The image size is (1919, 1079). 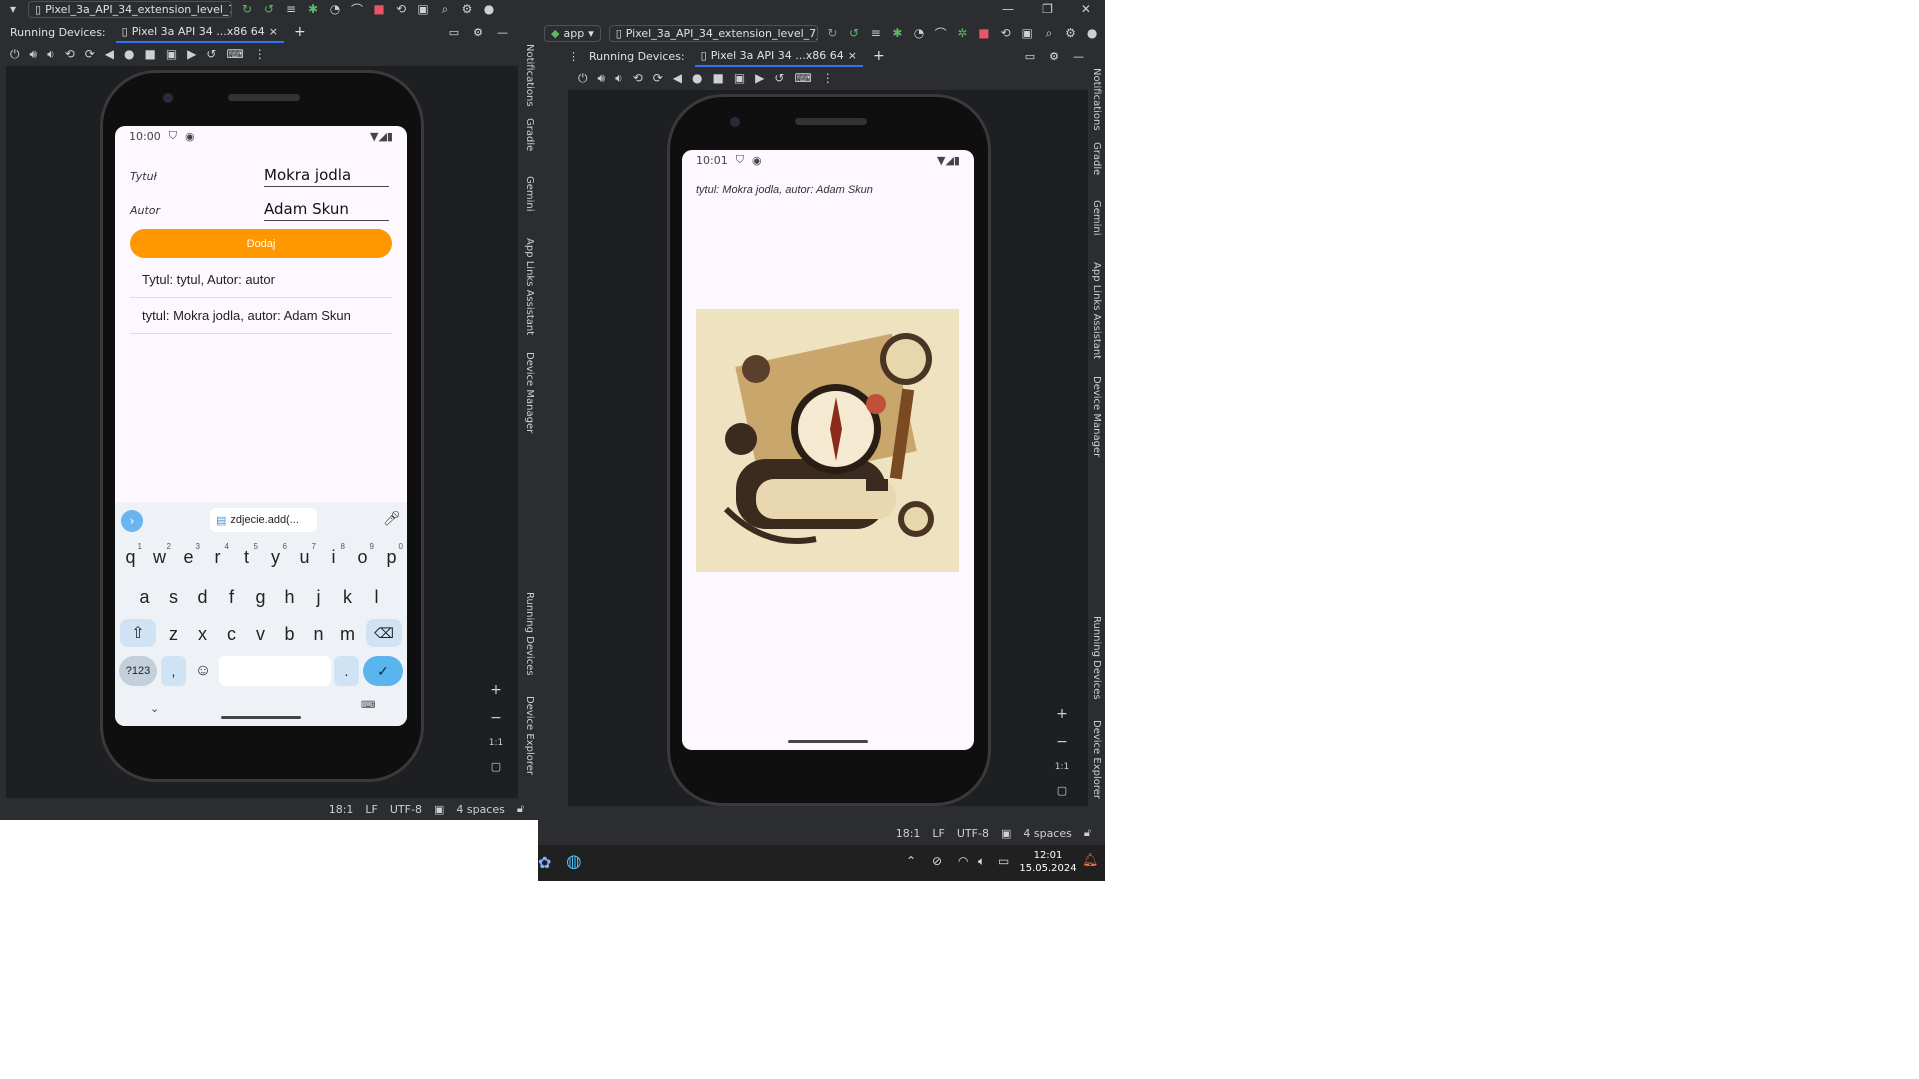 What do you see at coordinates (231, 634) in the screenshot?
I see `key-c: c` at bounding box center [231, 634].